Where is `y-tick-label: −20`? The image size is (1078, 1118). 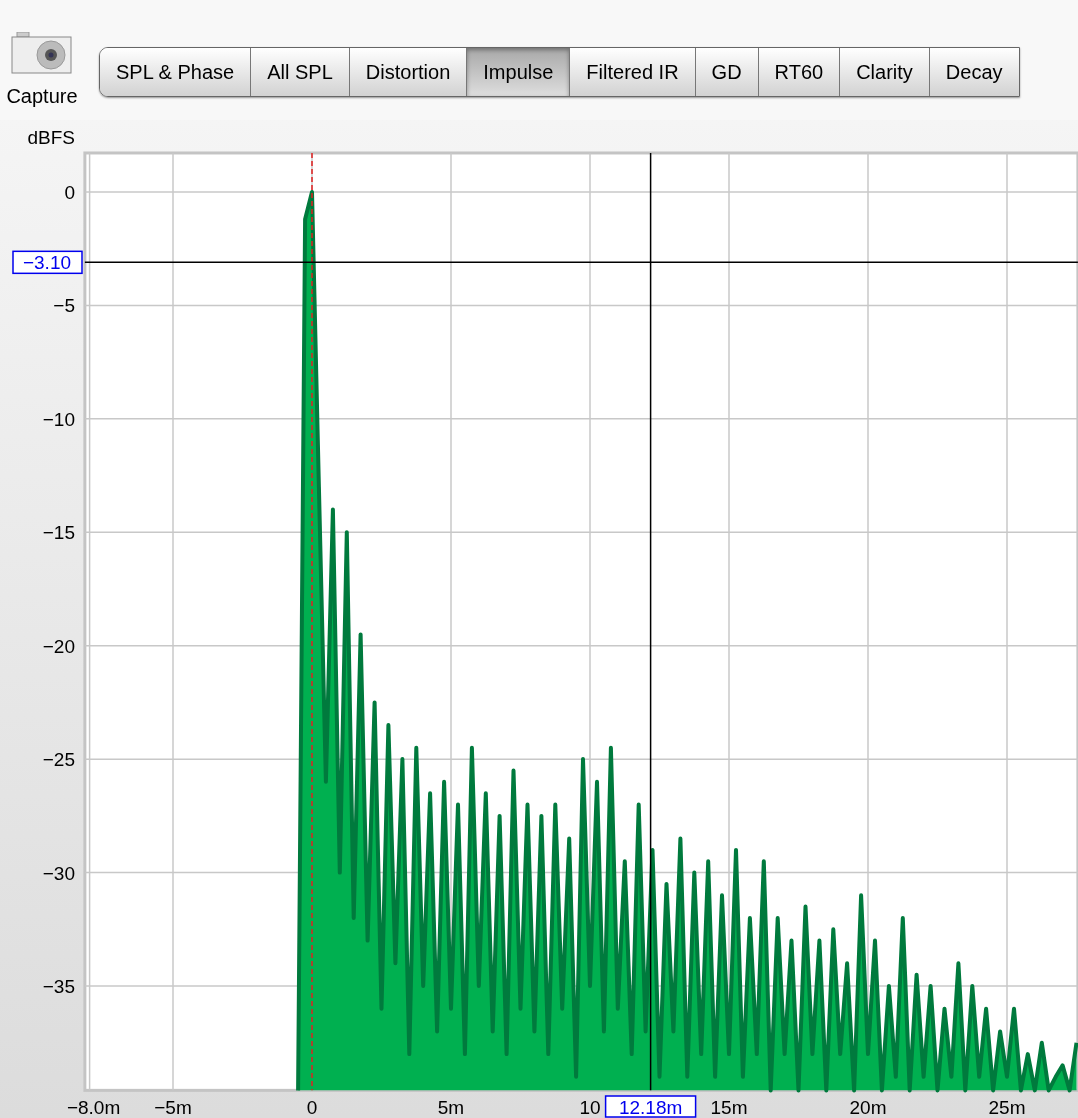
y-tick-label: −20 is located at coordinates (58, 646).